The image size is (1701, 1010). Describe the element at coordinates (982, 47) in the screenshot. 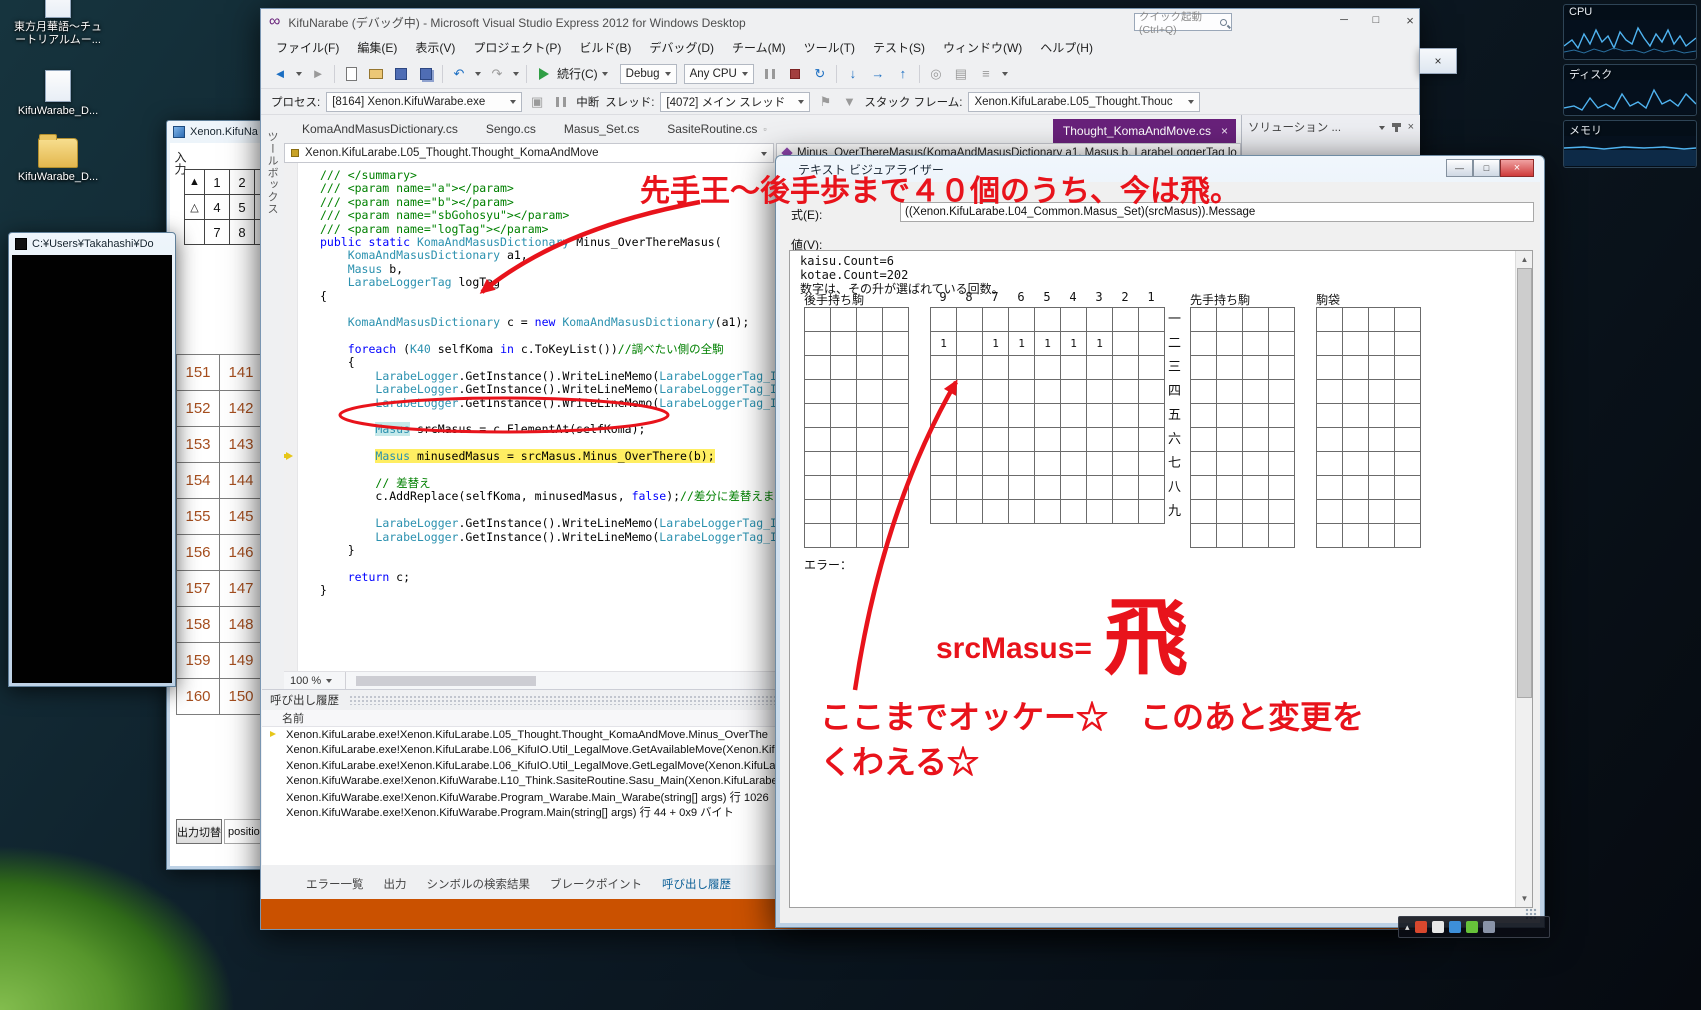

I see `menu-item: ウィンドウ(W)` at that location.